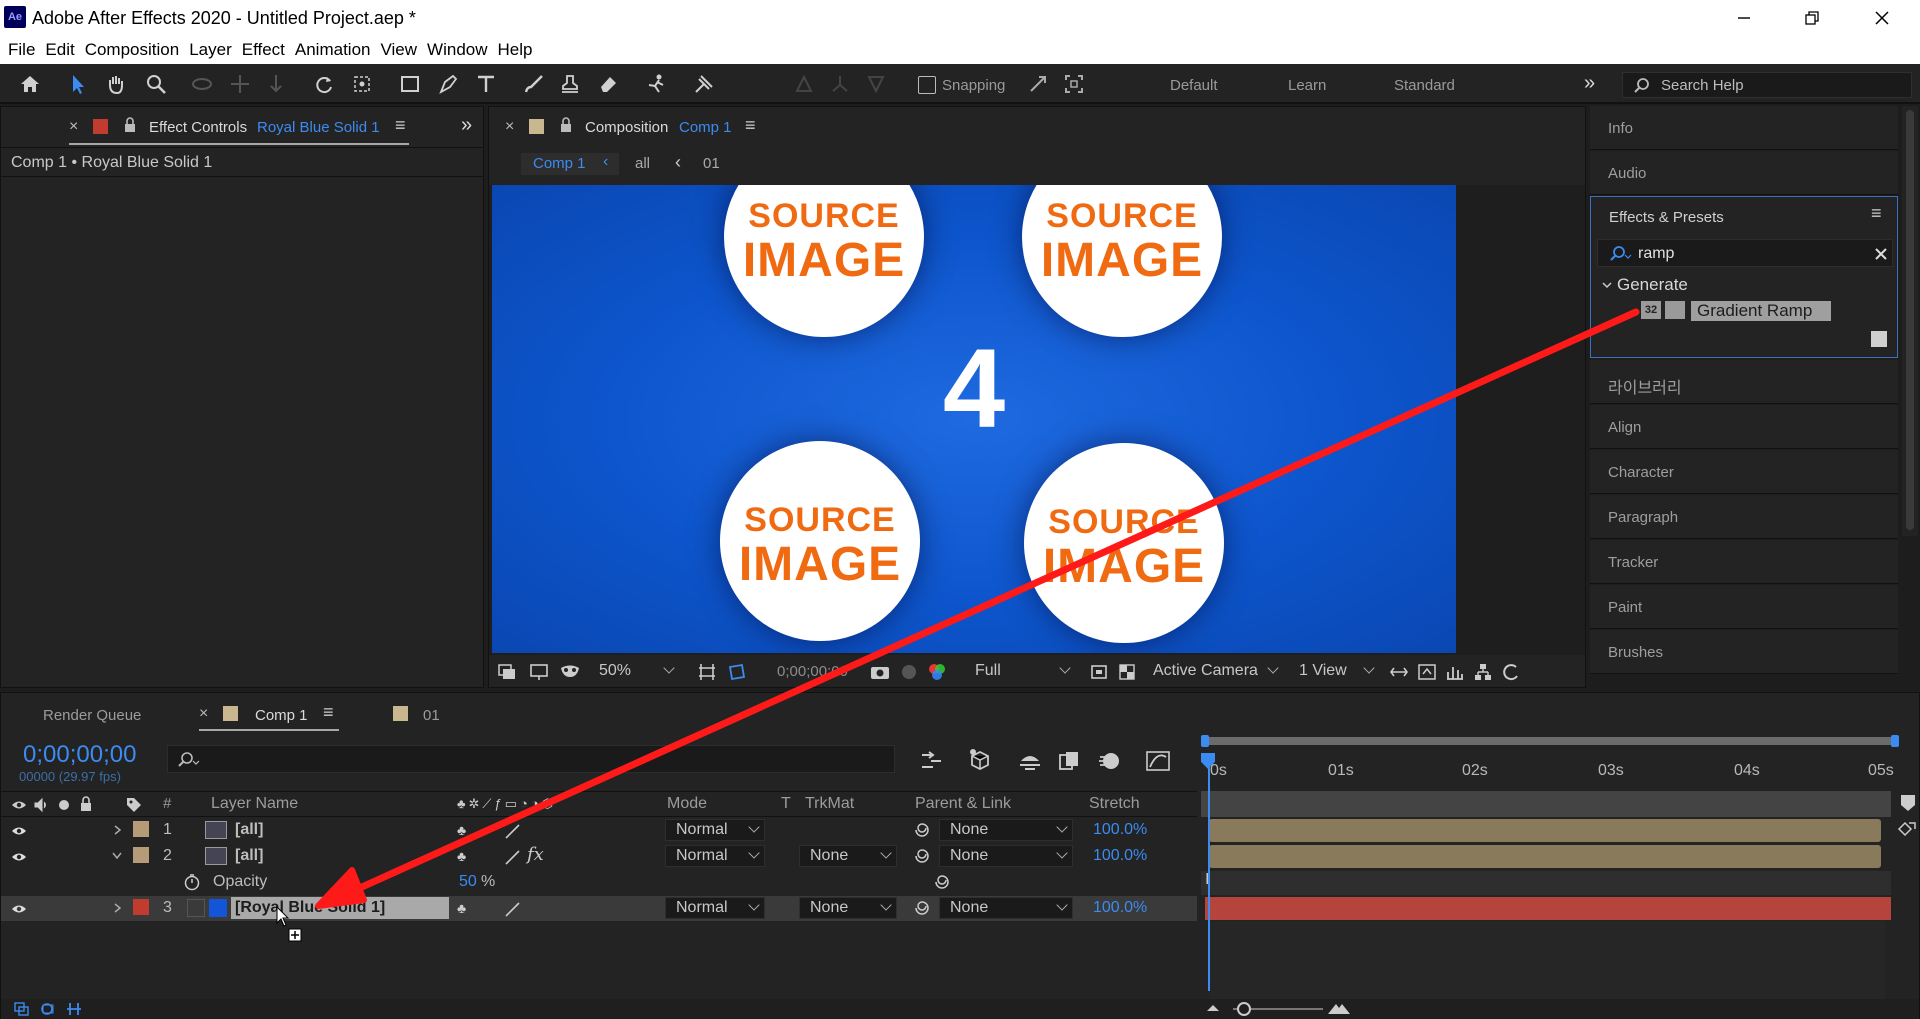 The height and width of the screenshot is (1019, 1920). What do you see at coordinates (1334, 672) in the screenshot?
I see `view-layout-dropdown: 1 View` at bounding box center [1334, 672].